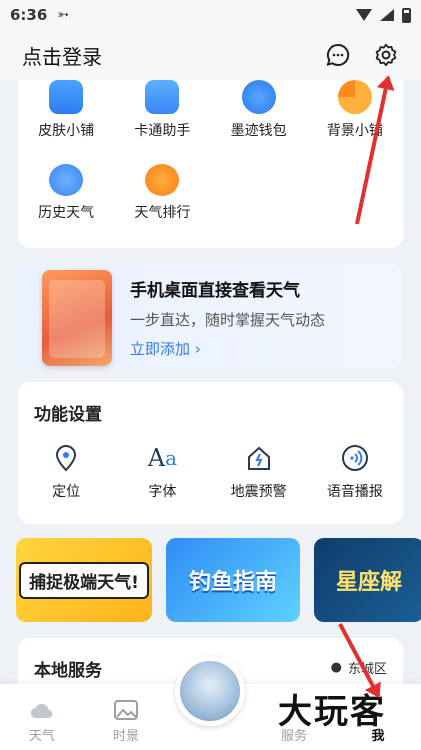 Image resolution: width=421 pixels, height=750 pixels. I want to click on font-icon: Aa, so click(162, 458).